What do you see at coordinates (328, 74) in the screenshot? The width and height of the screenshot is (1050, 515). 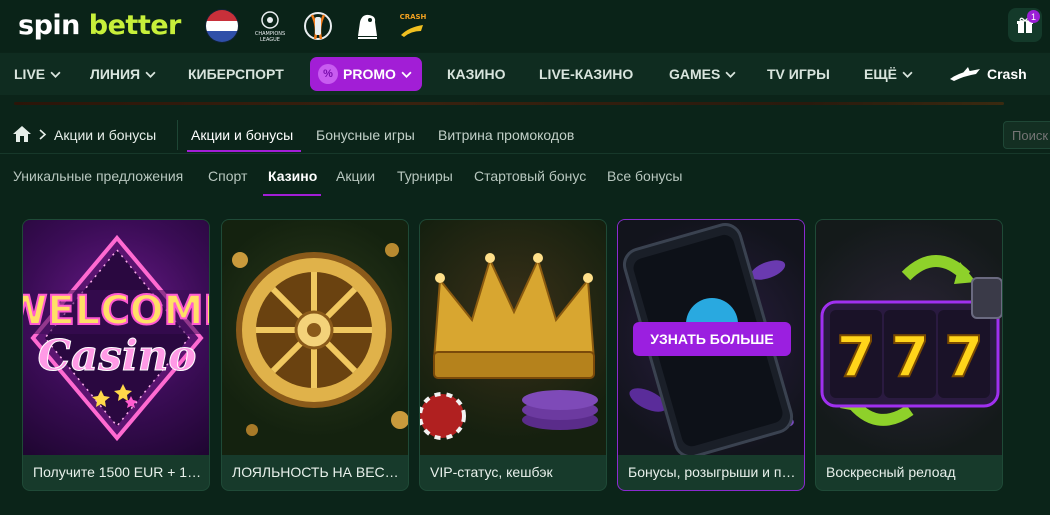 I see `percent-icon: %` at bounding box center [328, 74].